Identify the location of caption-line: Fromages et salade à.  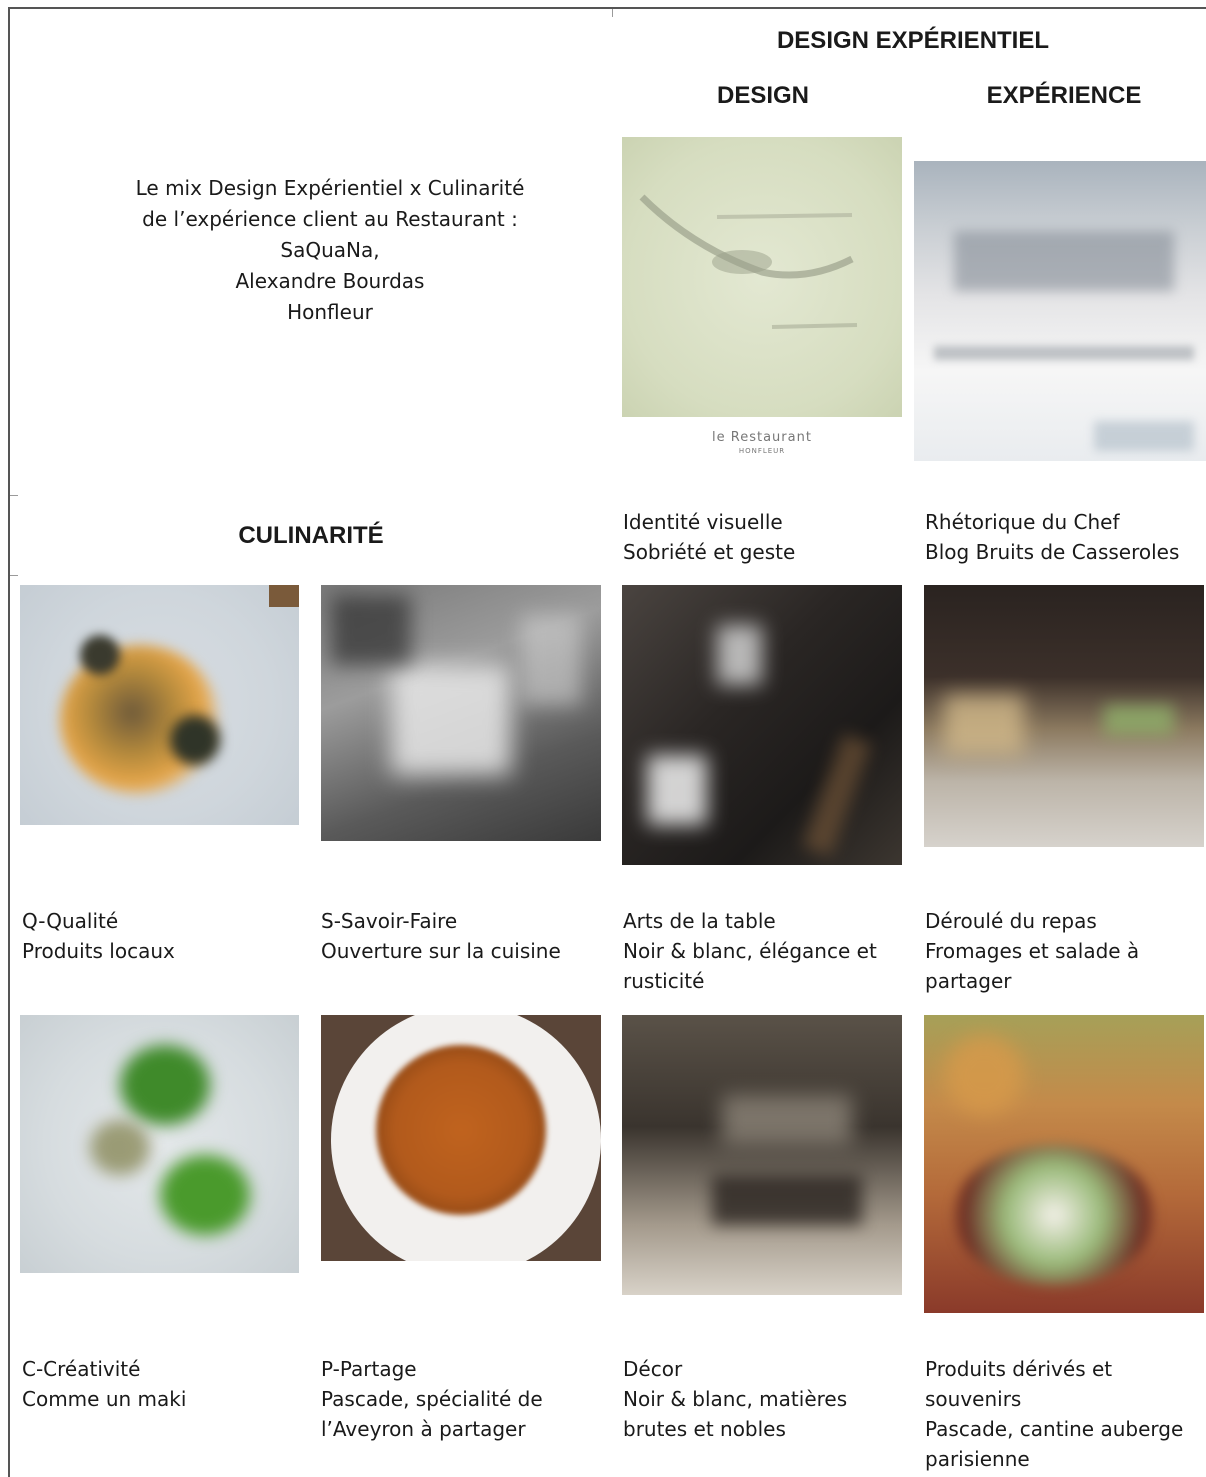
(1032, 951).